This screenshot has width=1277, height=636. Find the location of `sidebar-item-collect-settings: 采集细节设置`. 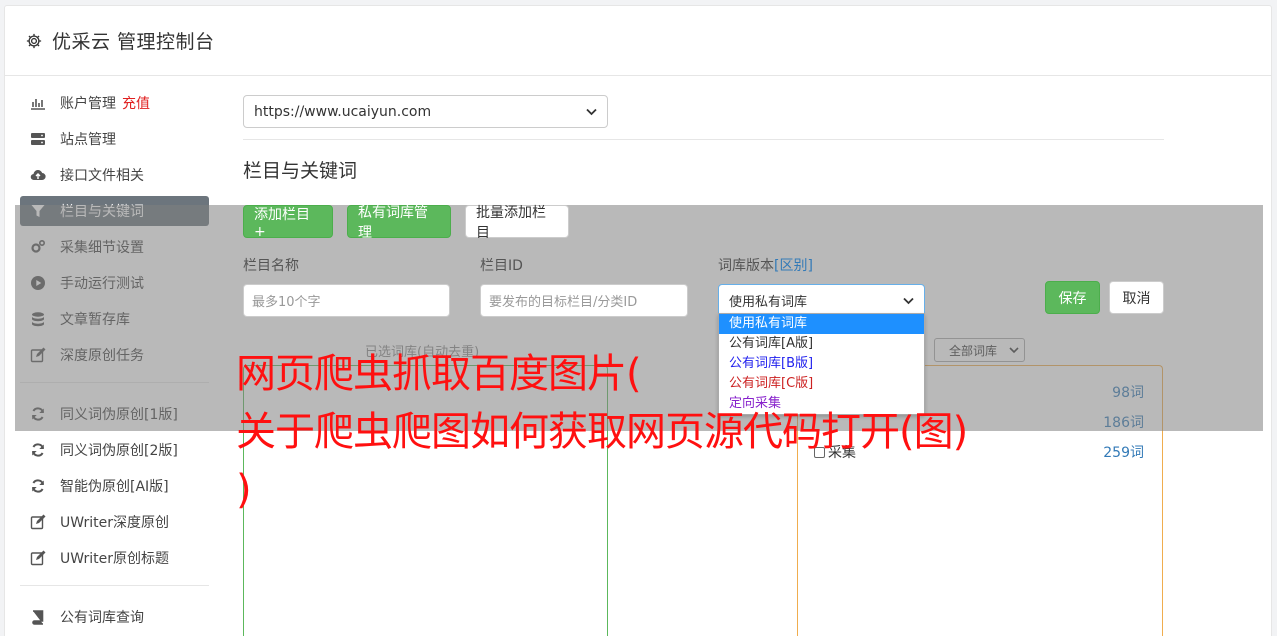

sidebar-item-collect-settings: 采集细节设置 is located at coordinates (114, 247).